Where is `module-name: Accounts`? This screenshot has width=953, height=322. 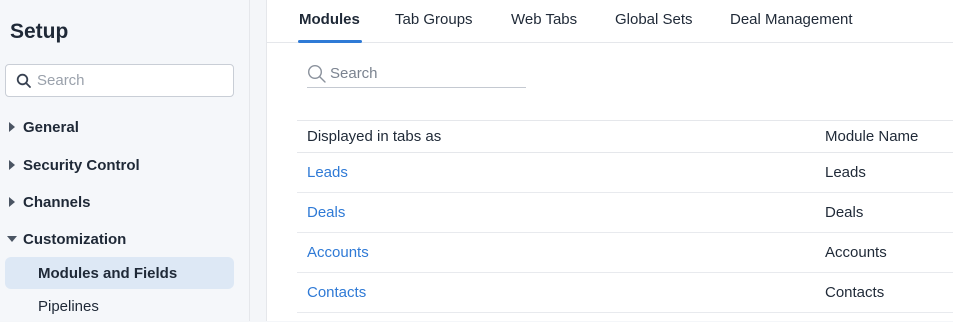 module-name: Accounts is located at coordinates (856, 252).